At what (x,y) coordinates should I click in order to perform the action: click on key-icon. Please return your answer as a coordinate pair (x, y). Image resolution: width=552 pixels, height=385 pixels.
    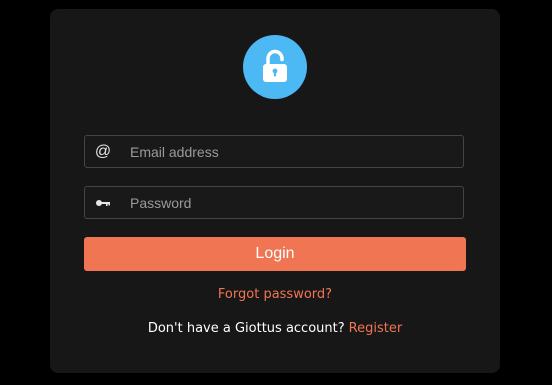
    Looking at the image, I should click on (103, 202).